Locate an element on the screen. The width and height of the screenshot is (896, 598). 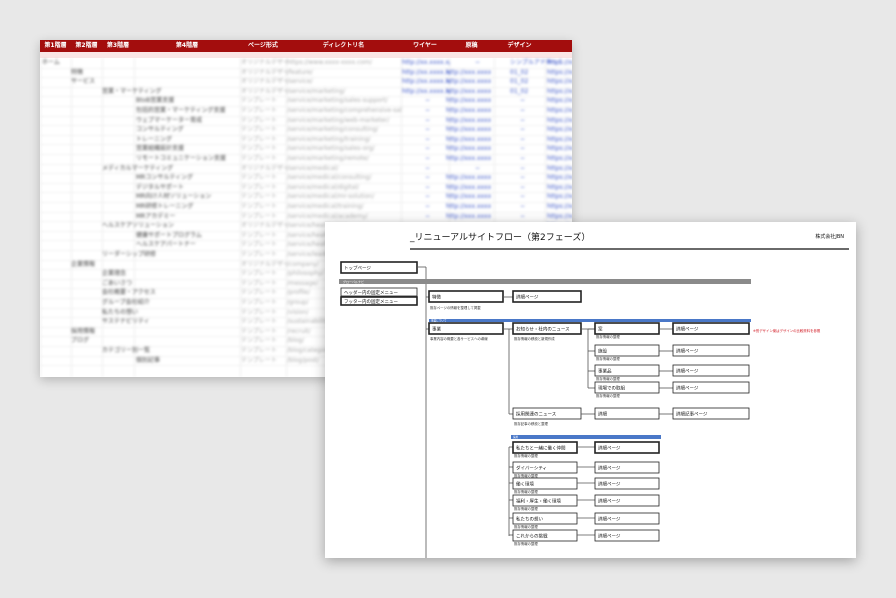
flow-node-label: 詳細 is located at coordinates (602, 414).